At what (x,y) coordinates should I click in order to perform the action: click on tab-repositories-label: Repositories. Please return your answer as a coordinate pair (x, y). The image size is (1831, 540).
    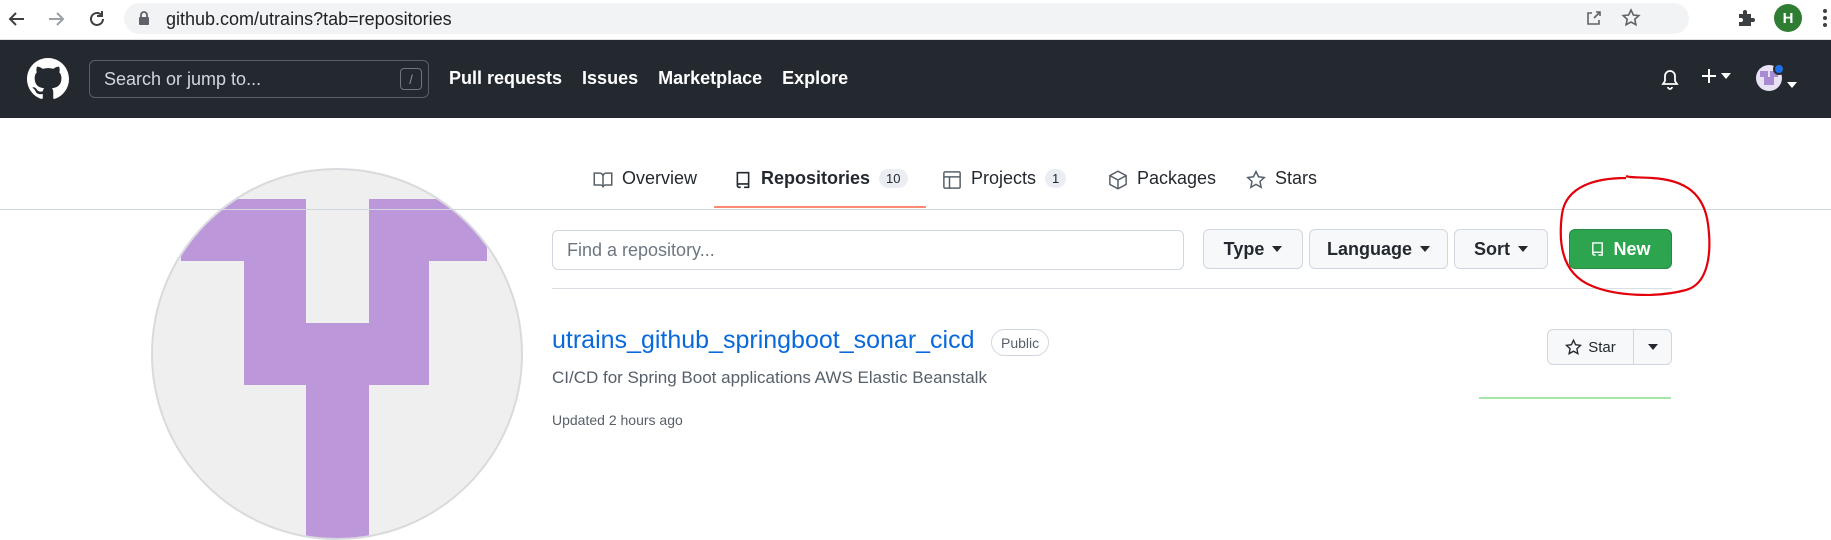
    Looking at the image, I should click on (816, 178).